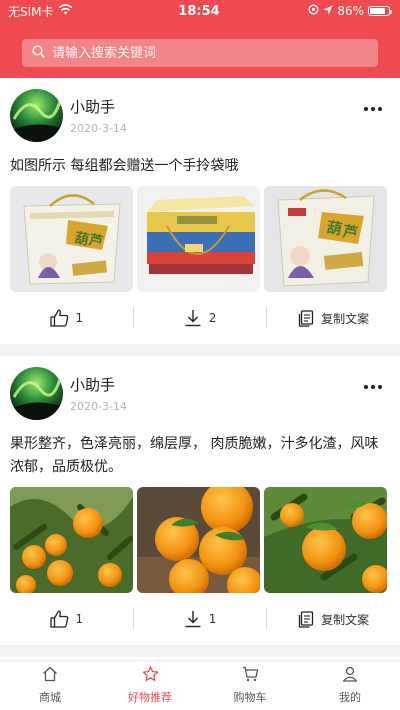  I want to click on status-bar: 无SIM卡 18:54 86%, so click(200, 11).